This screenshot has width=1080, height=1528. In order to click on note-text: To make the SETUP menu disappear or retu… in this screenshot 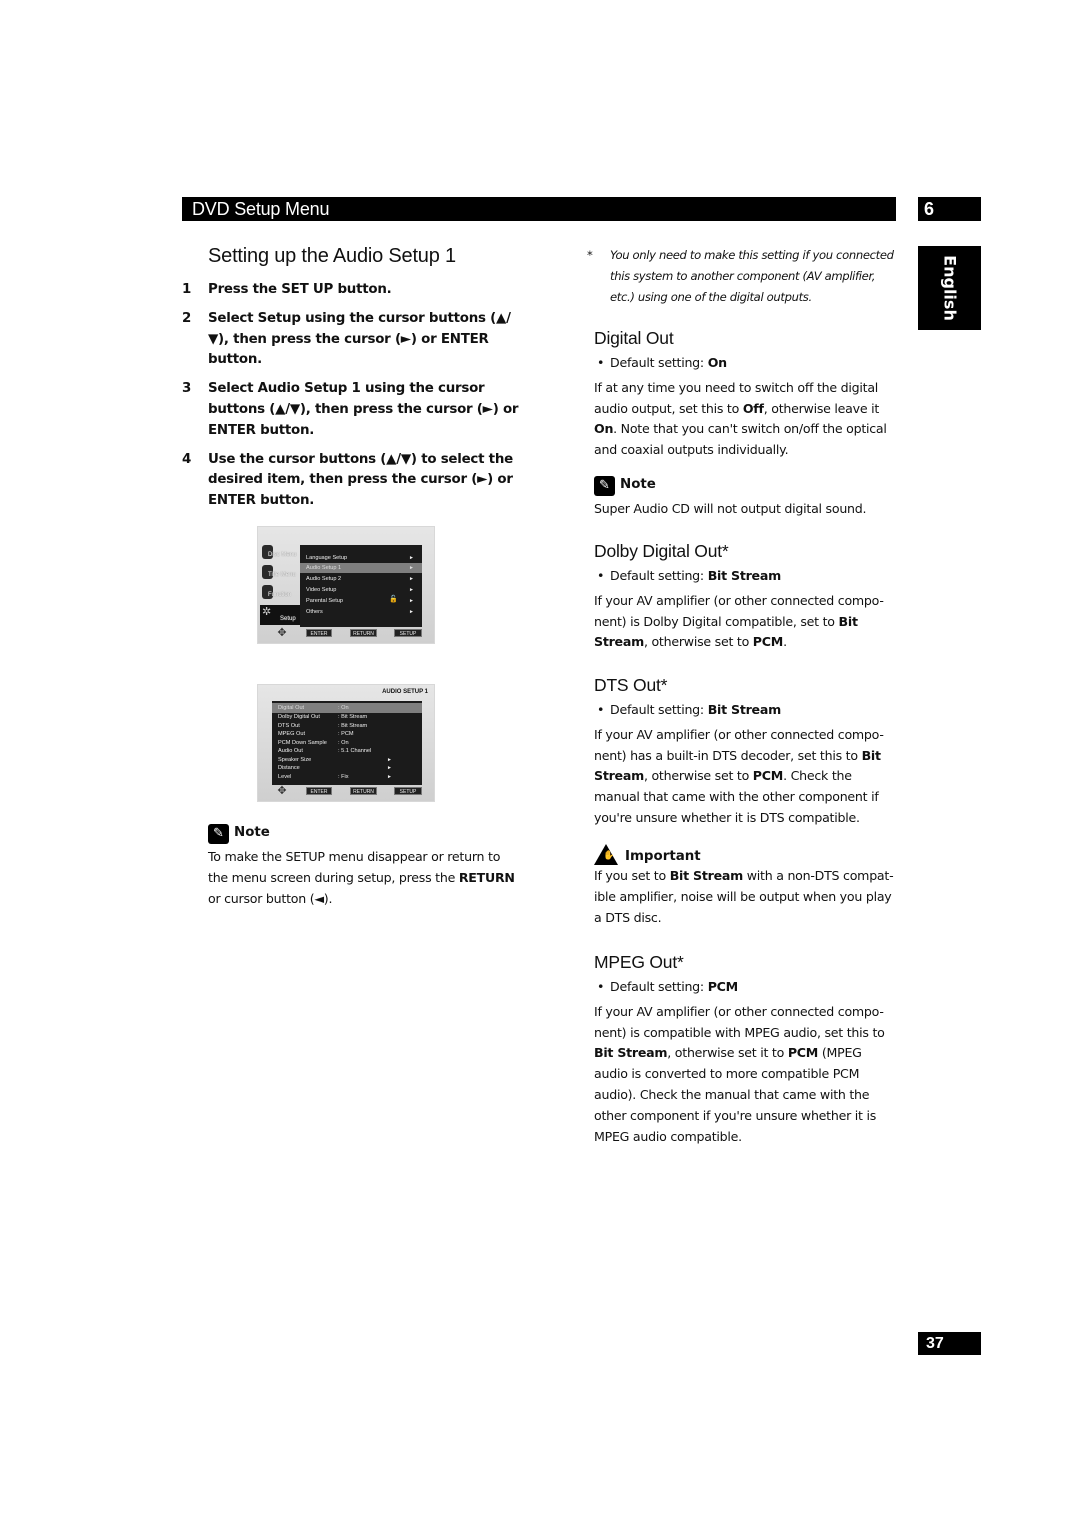, I will do `click(361, 877)`.